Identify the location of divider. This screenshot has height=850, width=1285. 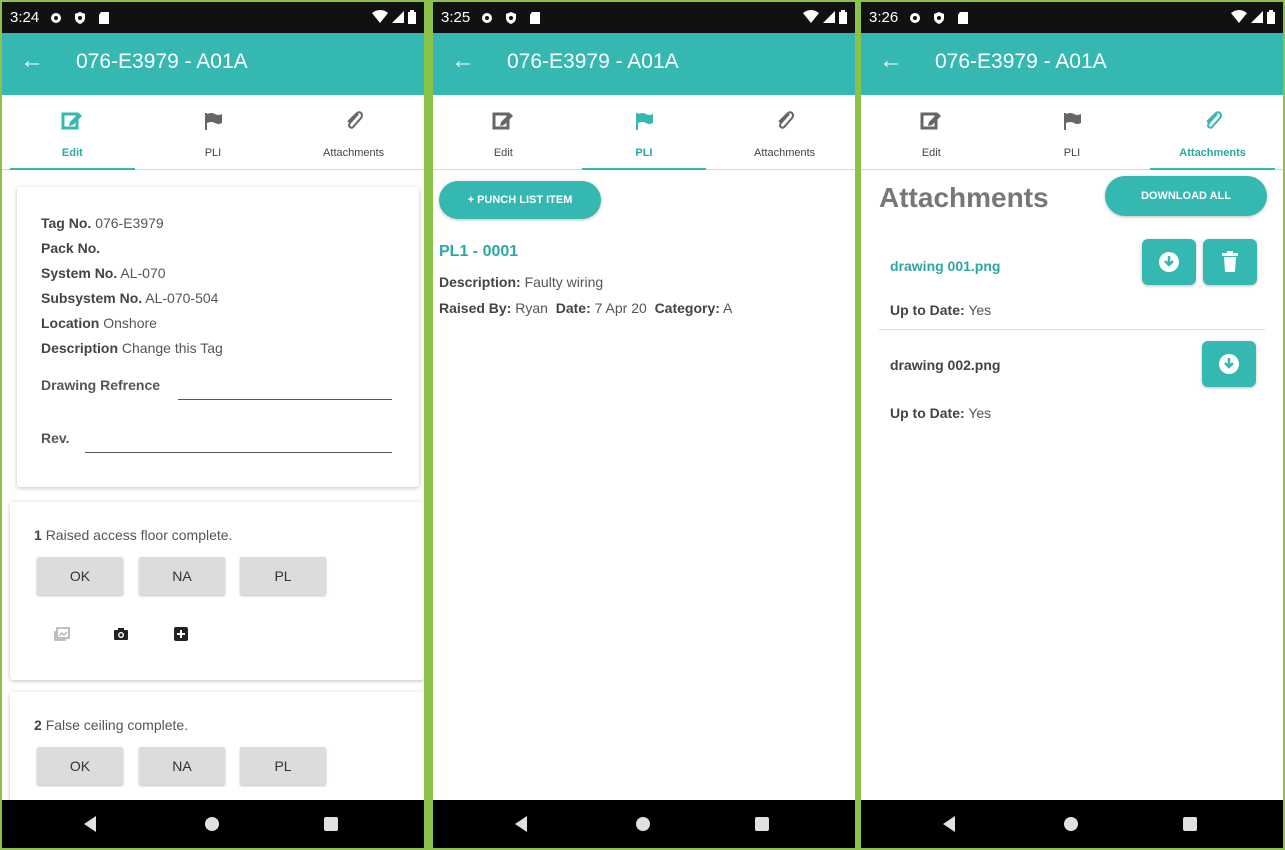
(1072, 329).